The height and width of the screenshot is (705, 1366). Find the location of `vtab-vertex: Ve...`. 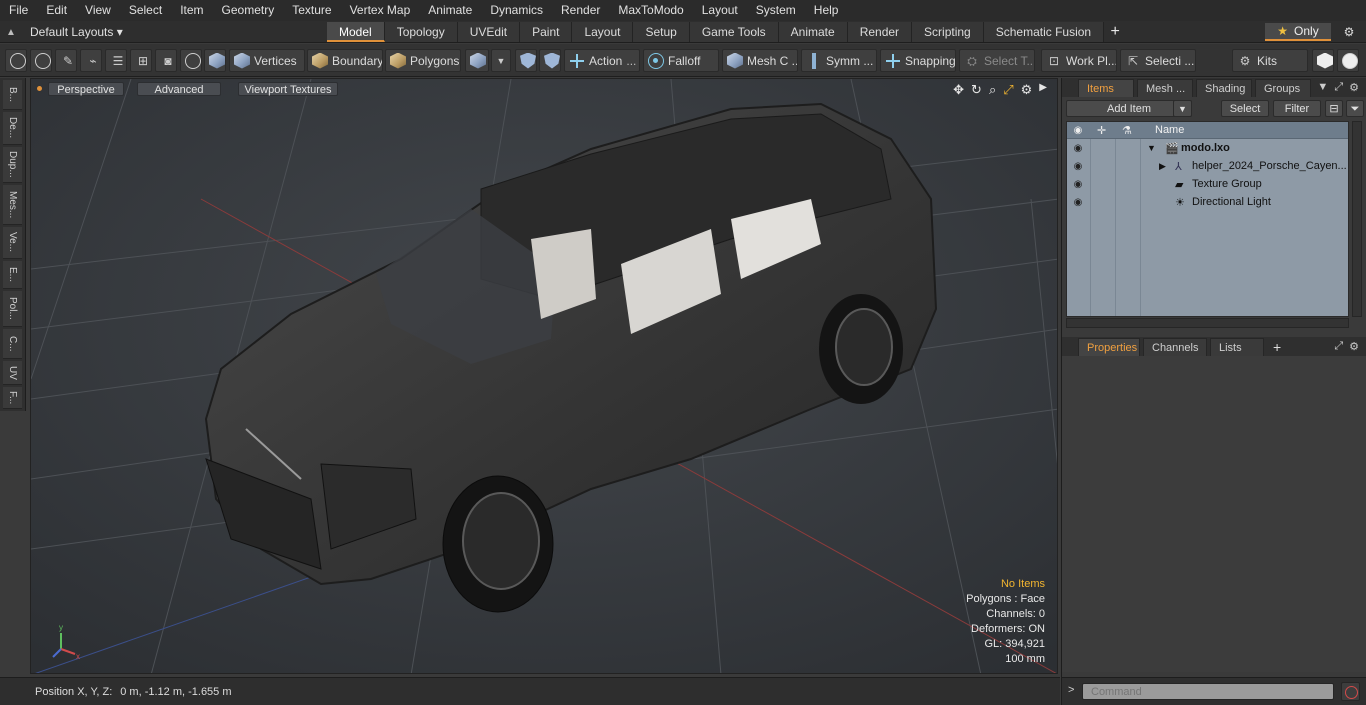

vtab-vertex: Ve... is located at coordinates (12, 243).